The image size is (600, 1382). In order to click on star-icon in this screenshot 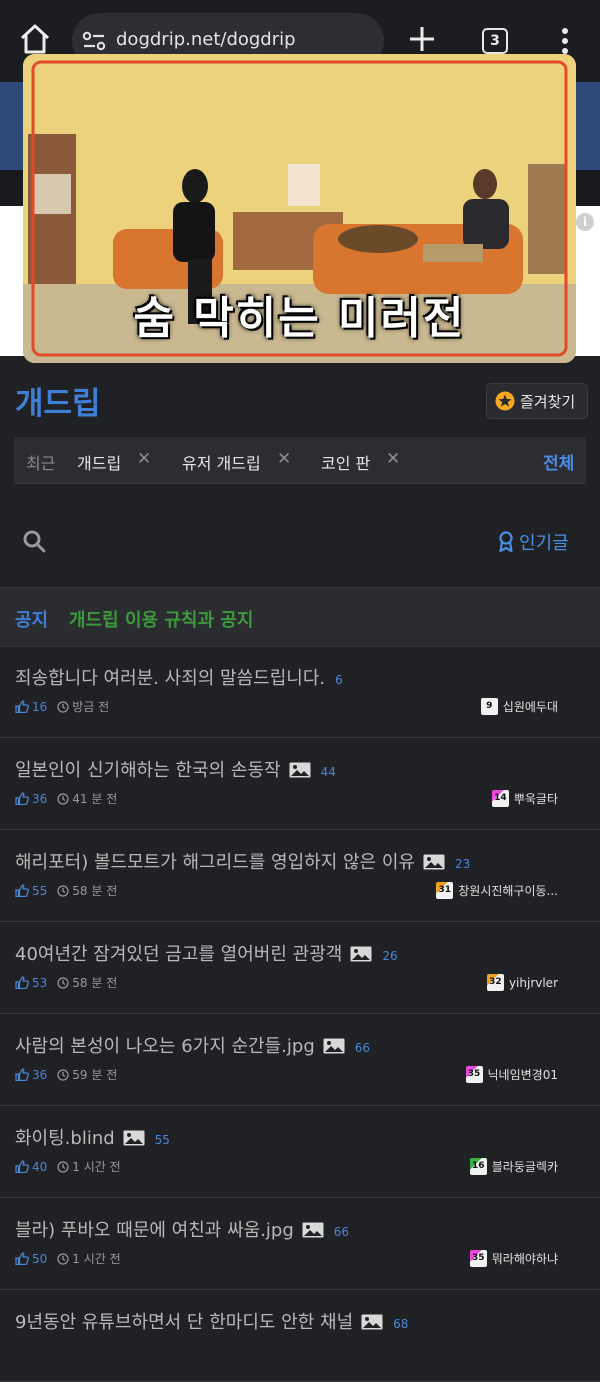, I will do `click(505, 401)`.